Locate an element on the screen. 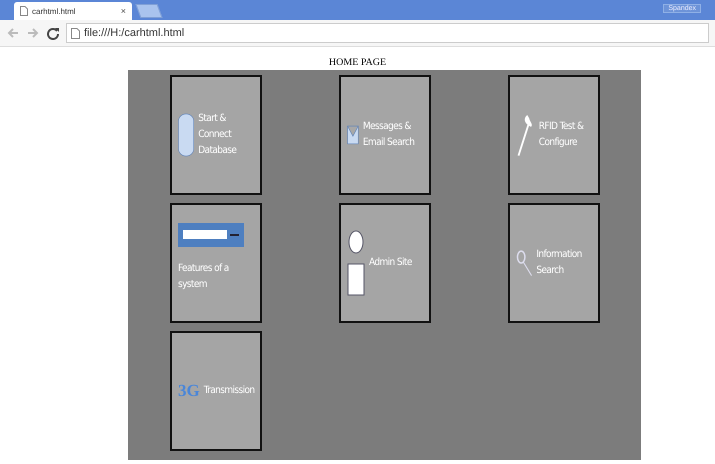 The height and width of the screenshot is (464, 715). badge-text: 3G is located at coordinates (189, 391).